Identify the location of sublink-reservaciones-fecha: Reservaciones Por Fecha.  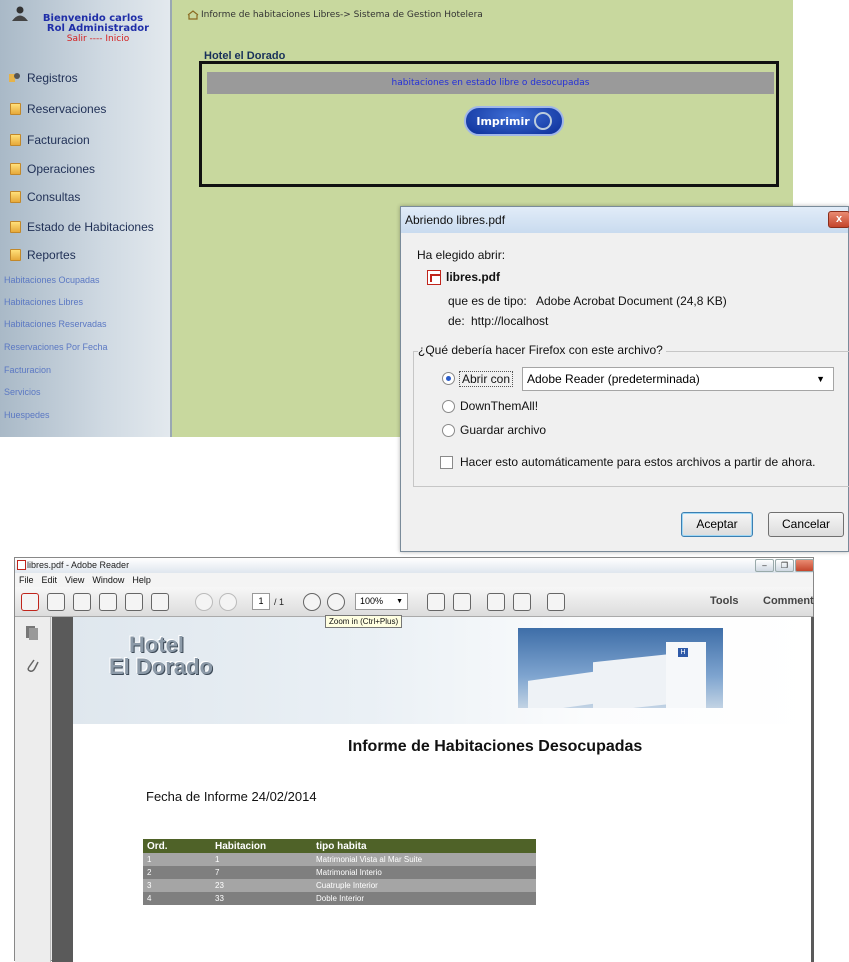
(56, 347).